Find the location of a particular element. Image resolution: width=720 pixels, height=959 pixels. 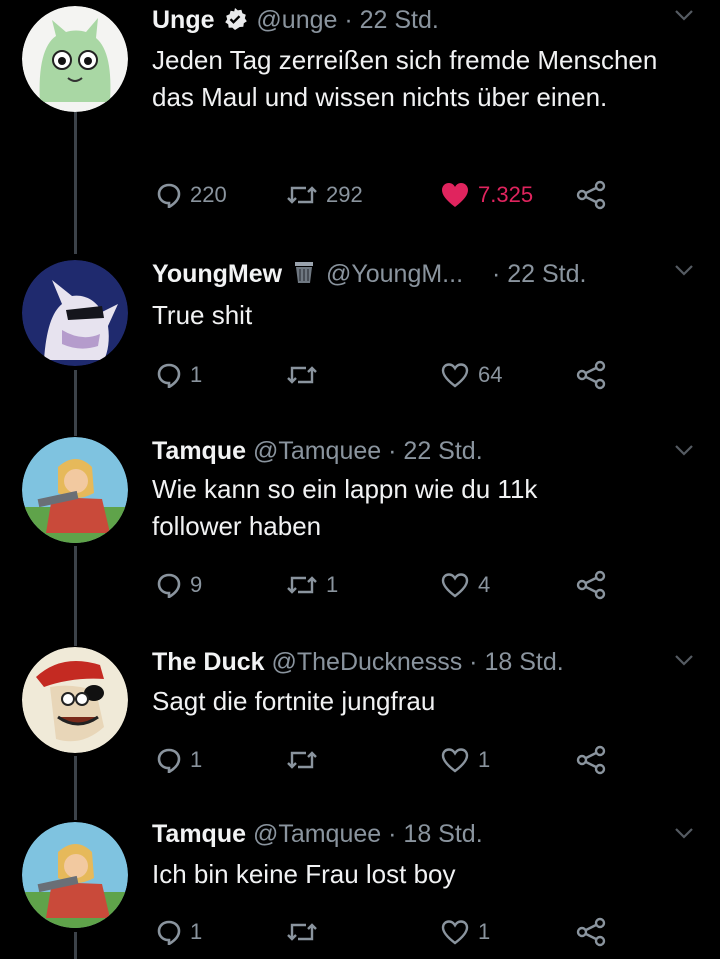

display-name: YoungMew is located at coordinates (217, 274).